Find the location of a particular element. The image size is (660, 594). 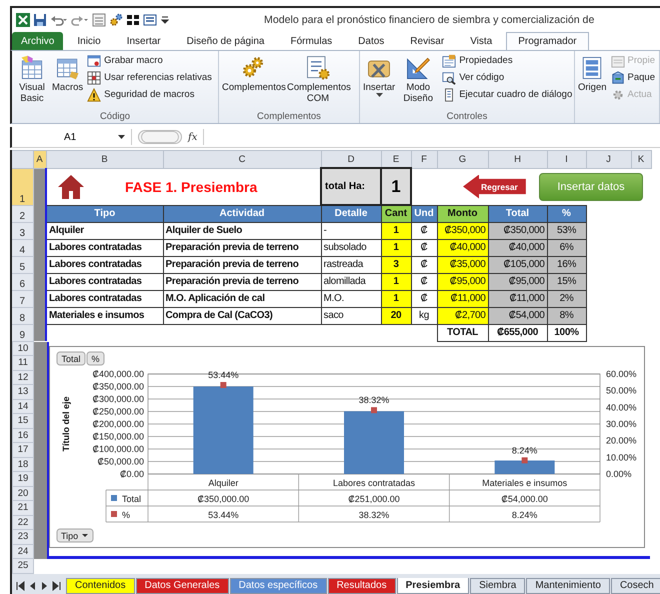

axis-field-button: Tipo is located at coordinates (75, 535).